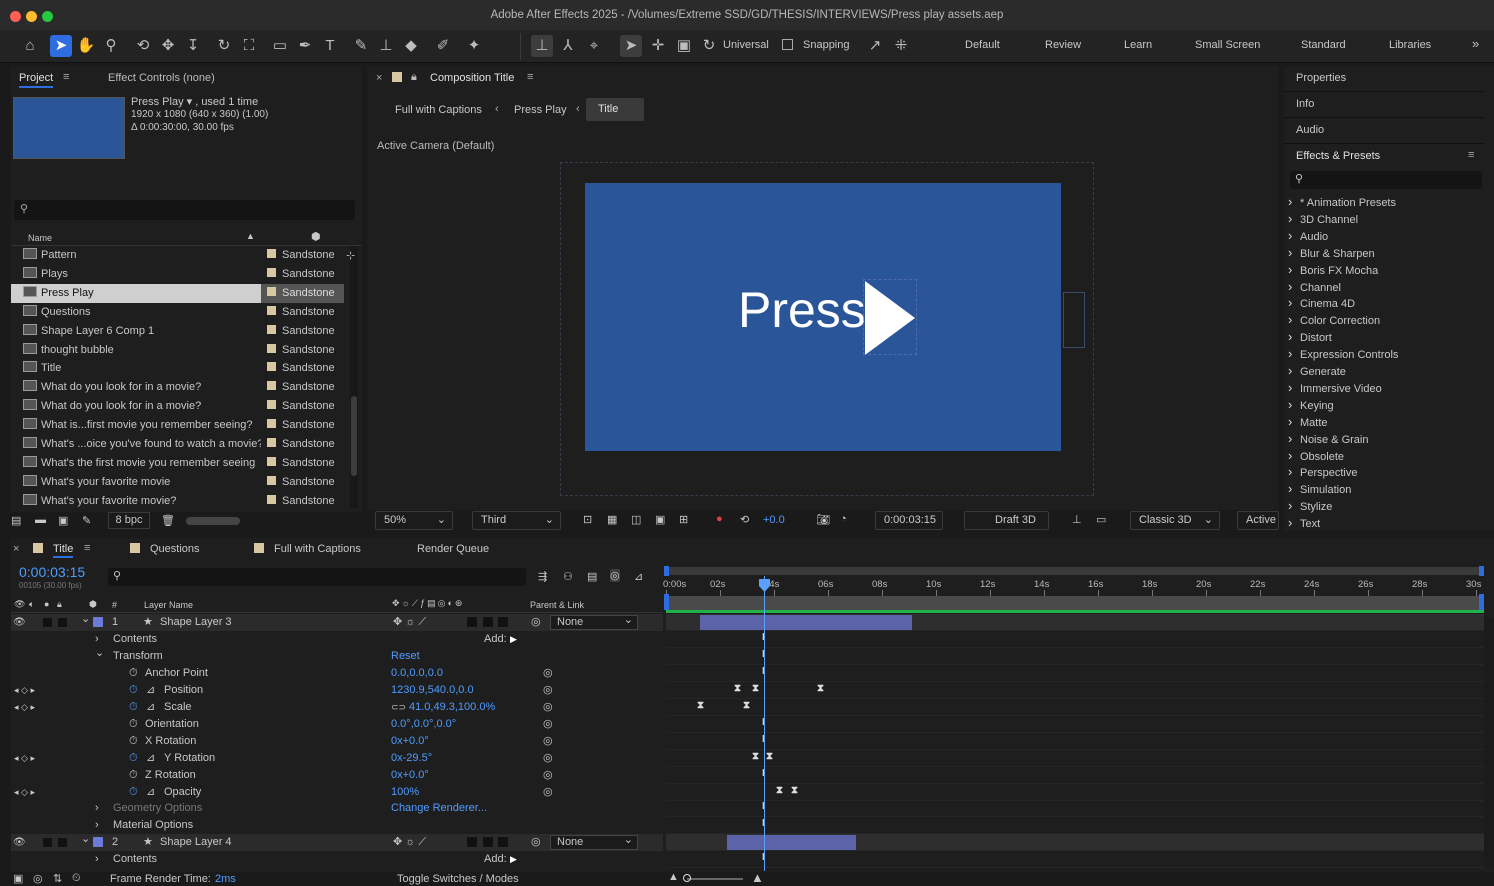 Image resolution: width=1494 pixels, height=886 pixels. Describe the element at coordinates (615, 109) in the screenshot. I see `crumb-title: Title` at that location.